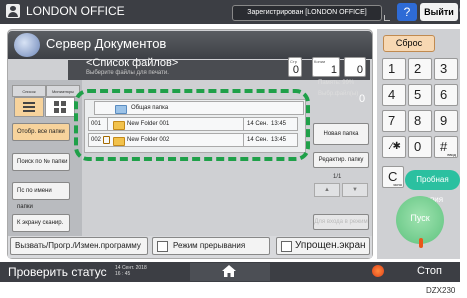  What do you see at coordinates (446, 95) in the screenshot?
I see `key-6: 6` at bounding box center [446, 95].